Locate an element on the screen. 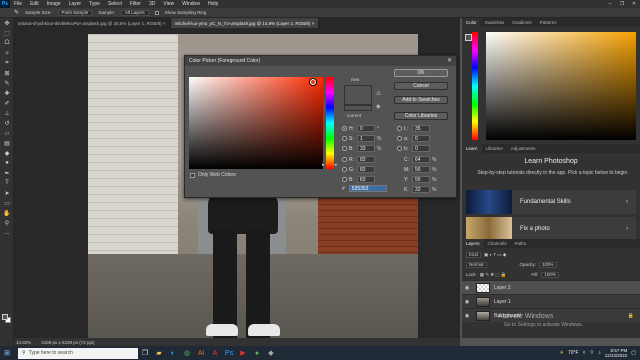 The width and height of the screenshot is (640, 360). layer-row-layer-1: ◉ Layer 1 is located at coordinates (551, 301).